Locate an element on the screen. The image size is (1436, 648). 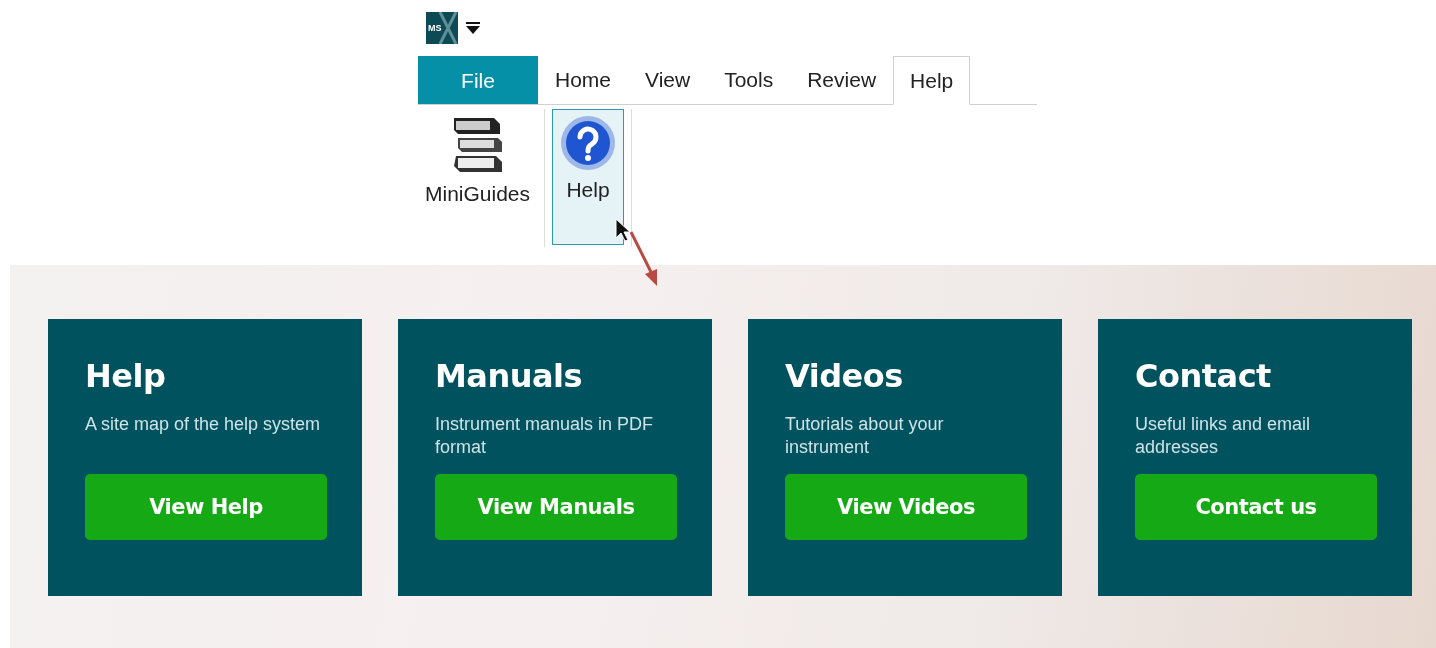
card-description: Useful links and email addresses is located at coordinates (1223, 436).